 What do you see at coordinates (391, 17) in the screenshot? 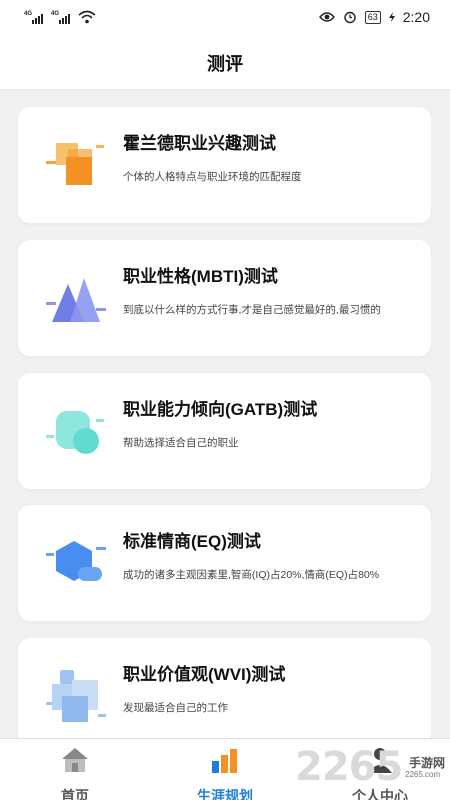
I see `charging-icon` at bounding box center [391, 17].